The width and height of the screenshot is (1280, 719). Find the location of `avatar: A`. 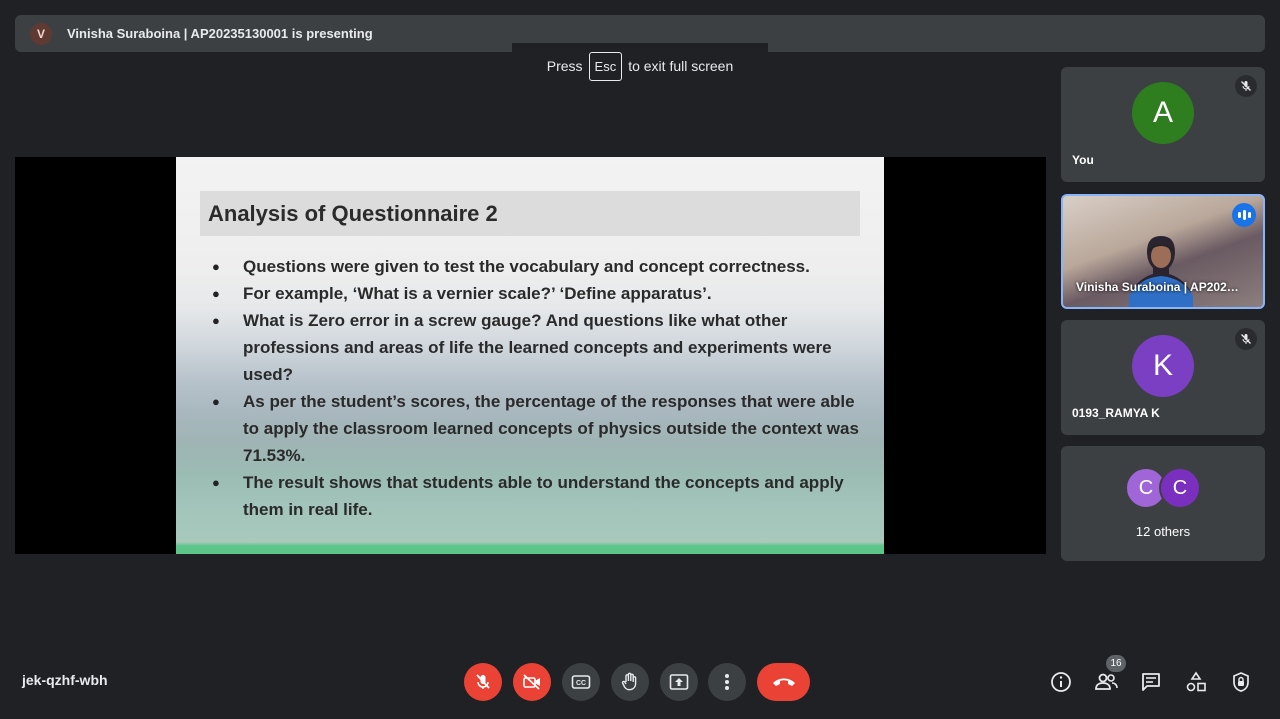

avatar: A is located at coordinates (1163, 113).